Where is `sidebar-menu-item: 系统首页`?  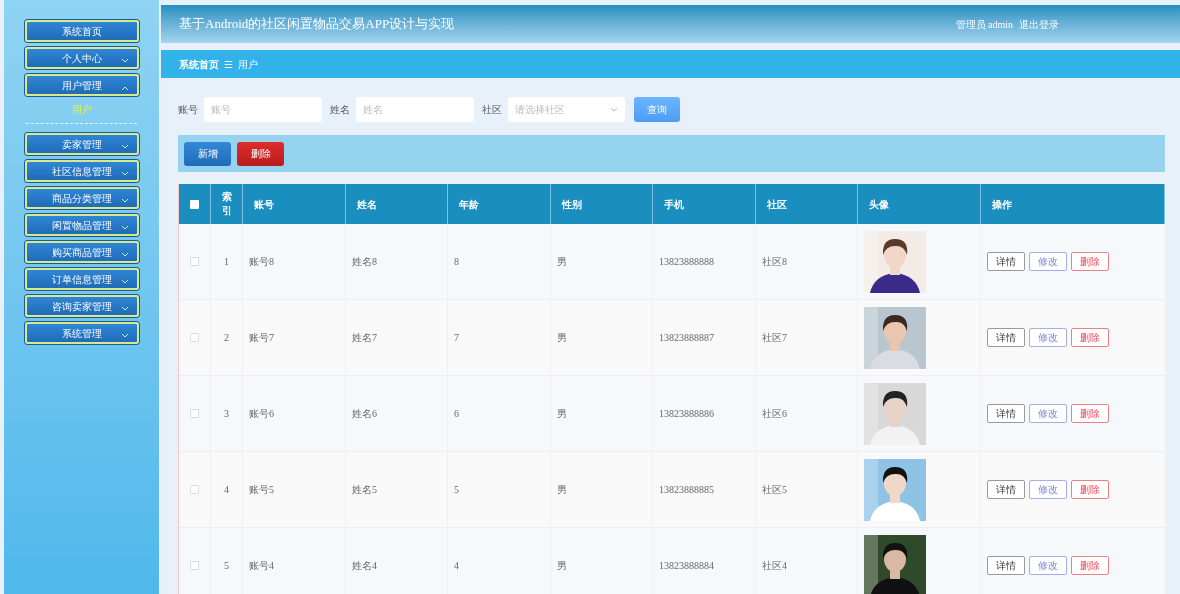
sidebar-menu-item: 系统首页 is located at coordinates (81, 31).